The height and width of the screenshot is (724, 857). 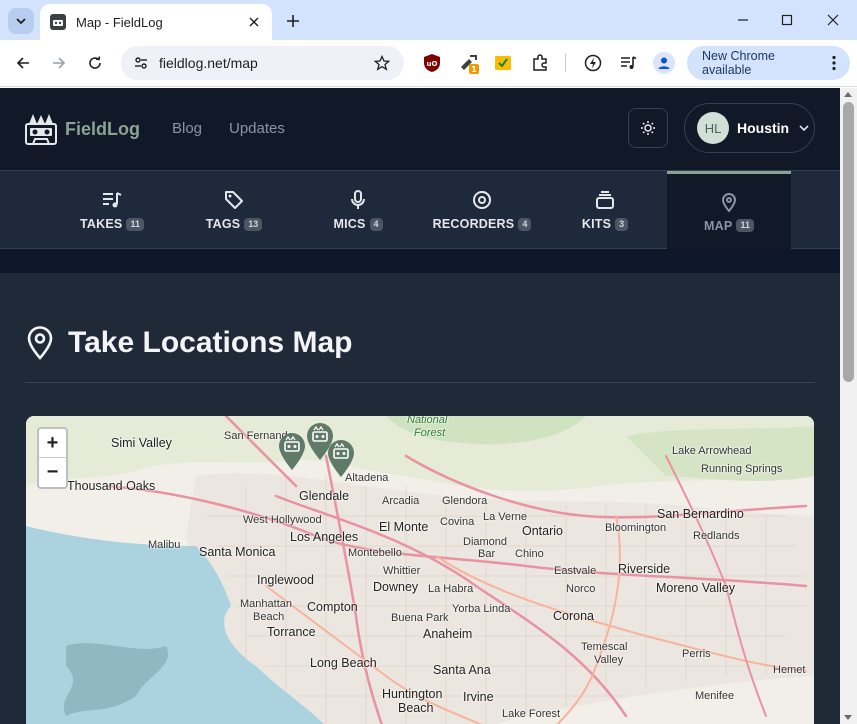 What do you see at coordinates (432, 63) in the screenshot?
I see `ublock-extension-icon: uO` at bounding box center [432, 63].